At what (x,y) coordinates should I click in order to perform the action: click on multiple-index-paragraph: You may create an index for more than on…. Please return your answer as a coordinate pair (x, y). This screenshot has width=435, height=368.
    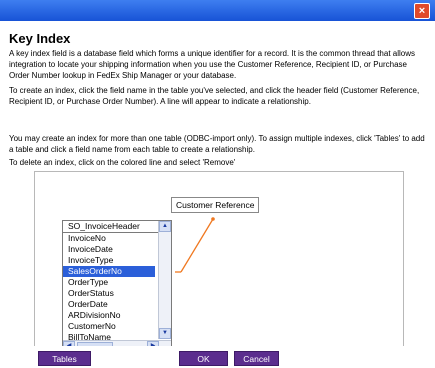
    Looking at the image, I should click on (217, 144).